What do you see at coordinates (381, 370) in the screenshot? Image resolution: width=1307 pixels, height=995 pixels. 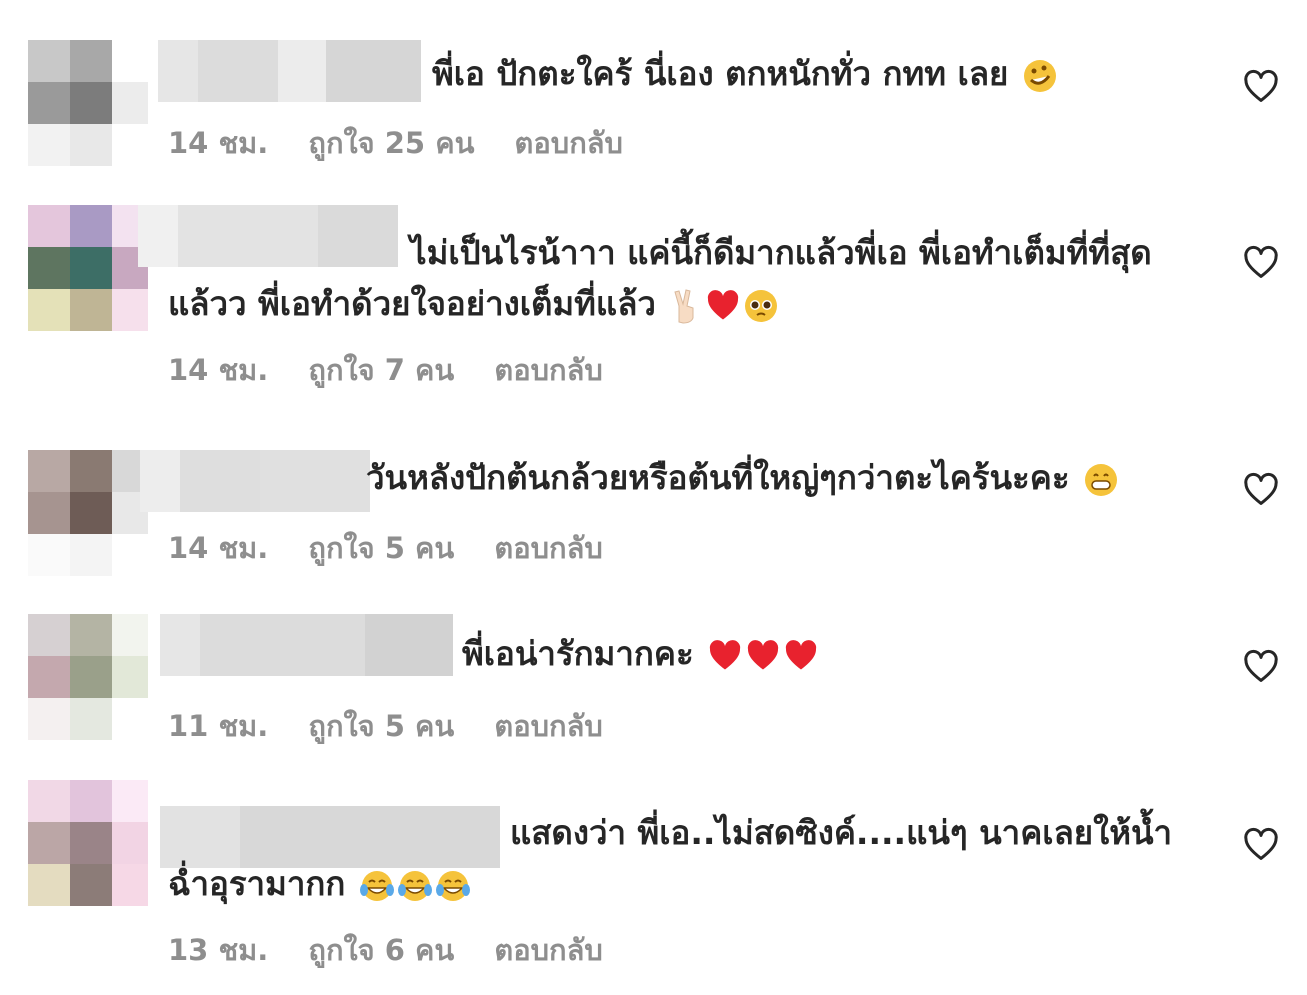 I see `comment-likes: ถูกใจ 7 คน` at bounding box center [381, 370].